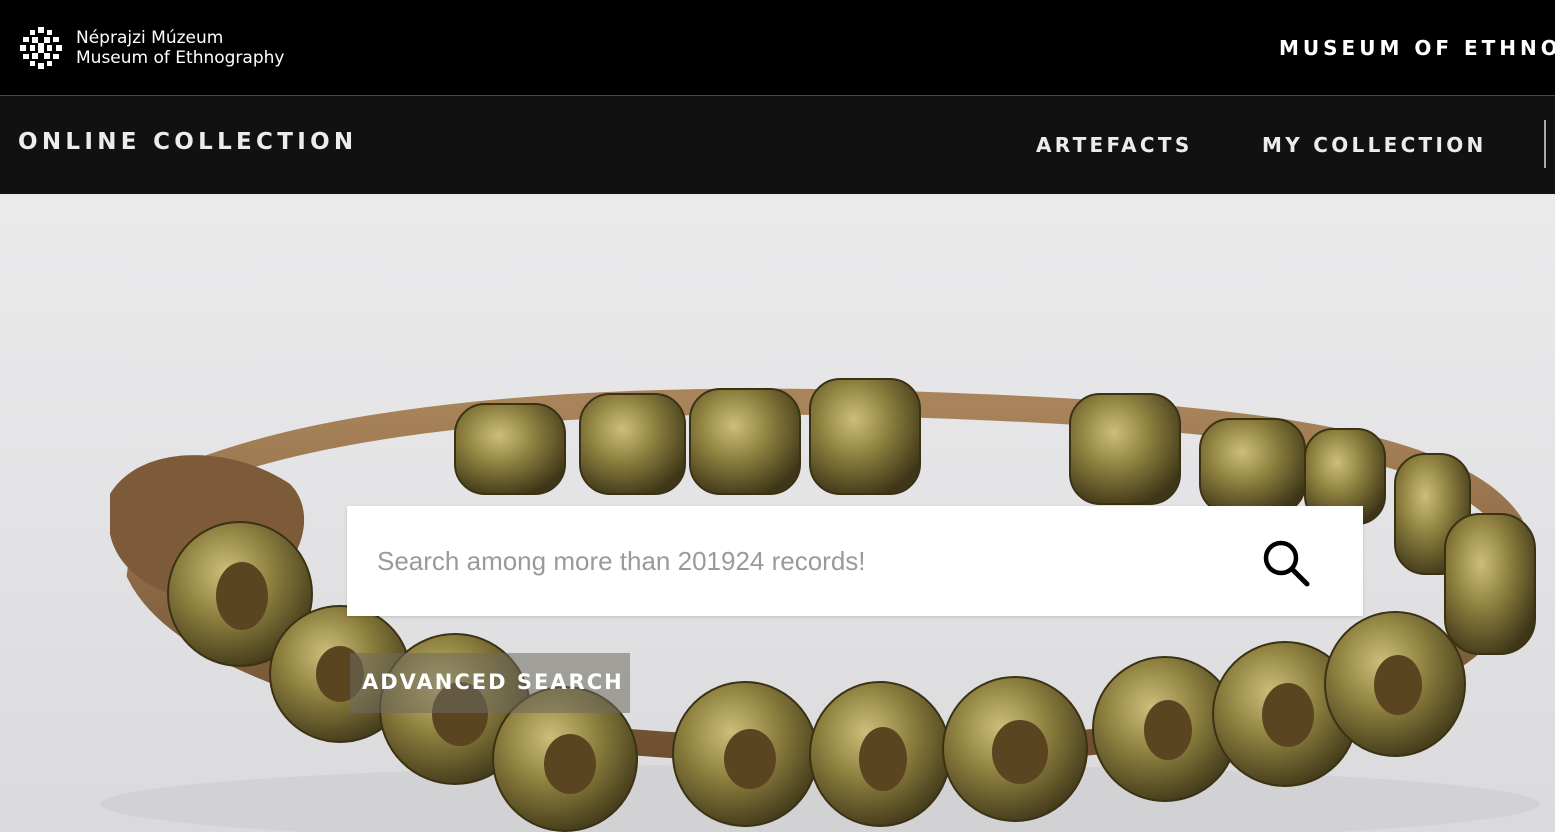 The width and height of the screenshot is (1555, 832). Describe the element at coordinates (41, 48) in the screenshot. I see `museum-logo-icon` at that location.